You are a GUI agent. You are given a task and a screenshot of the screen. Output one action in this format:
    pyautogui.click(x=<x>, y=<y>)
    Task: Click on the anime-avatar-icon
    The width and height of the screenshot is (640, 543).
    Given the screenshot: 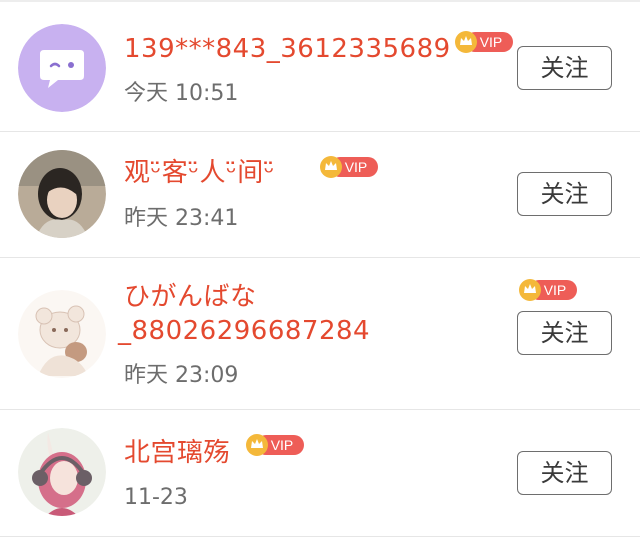 What is the action you would take?
    pyautogui.click(x=62, y=472)
    